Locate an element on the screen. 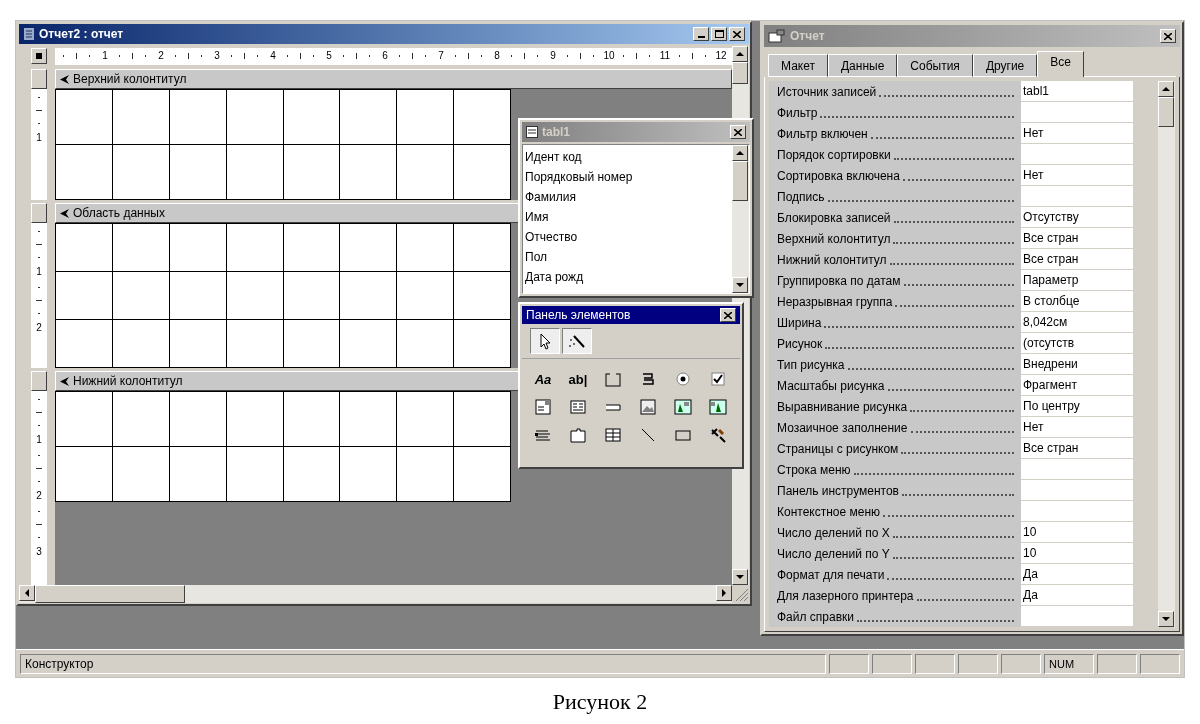  horizontal-scrollbar is located at coordinates (375, 594).